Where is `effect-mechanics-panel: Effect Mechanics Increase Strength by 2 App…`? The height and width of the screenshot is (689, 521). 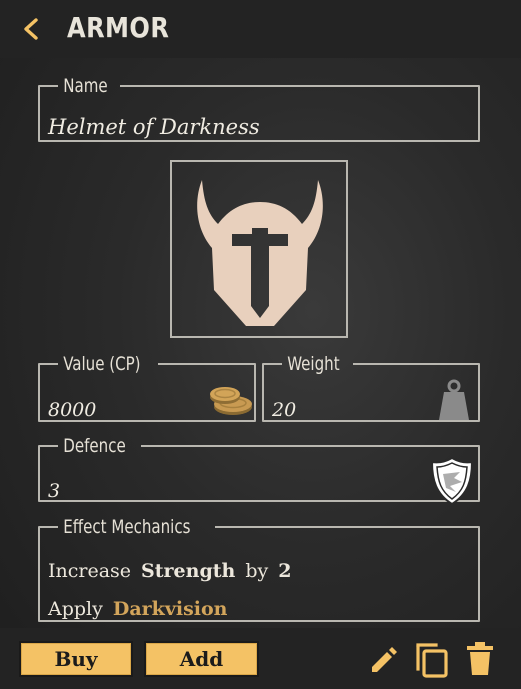
effect-mechanics-panel: Effect Mechanics Increase Strength by 2 App… is located at coordinates (259, 570).